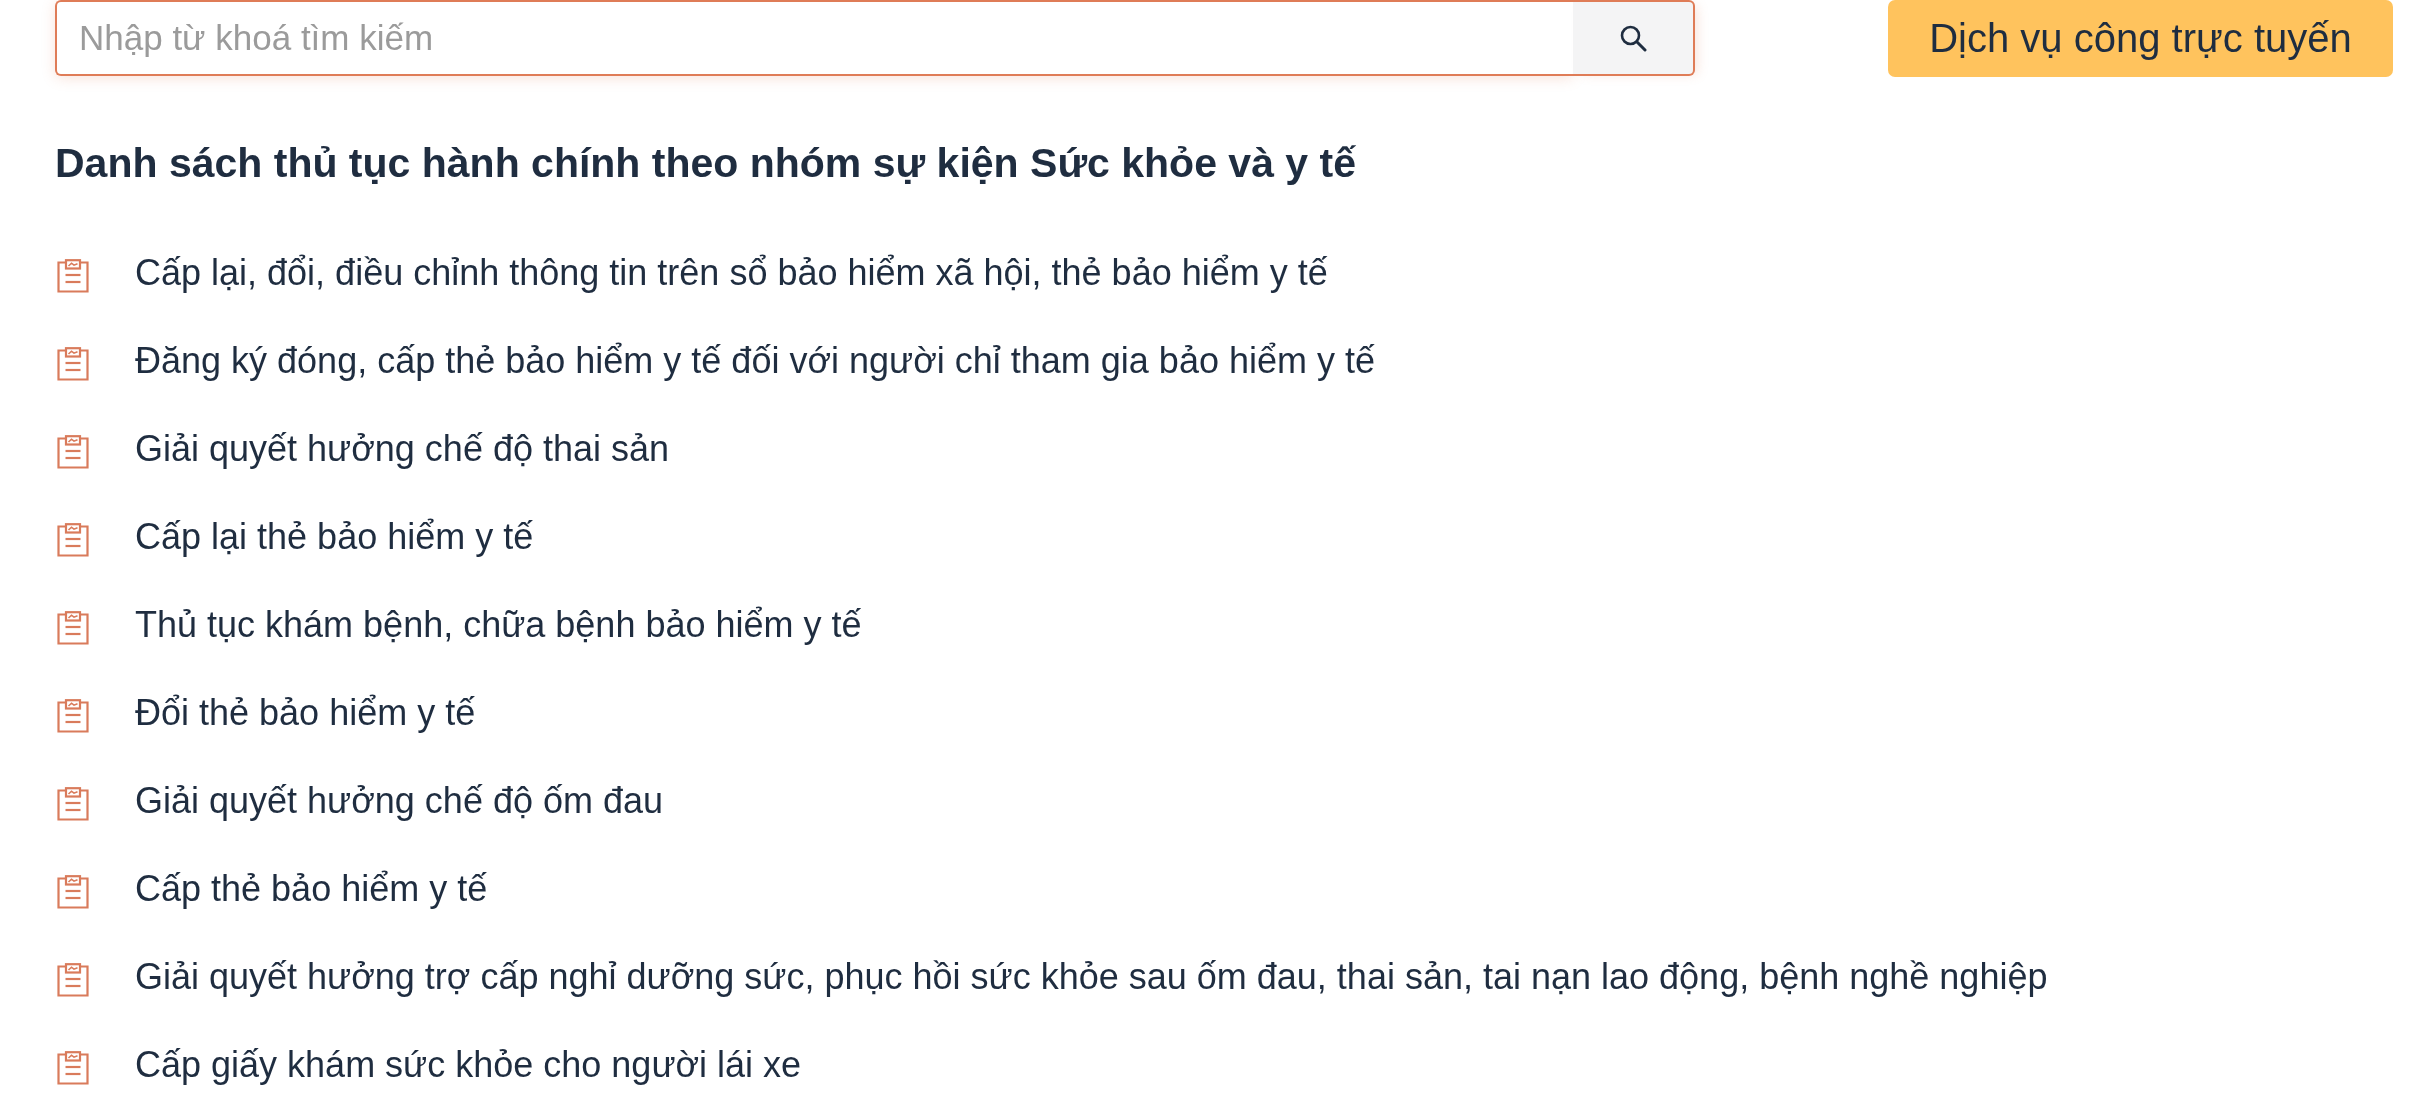  What do you see at coordinates (1091, 976) in the screenshot?
I see `procedure-link: Giải quyết hưởng trợ cấp nghỉ dưỡng sức, phục hồi sức khỏe sau ốm đau, thai sản, tai nạn lao động, bệnh nghề nghiệp` at bounding box center [1091, 976].